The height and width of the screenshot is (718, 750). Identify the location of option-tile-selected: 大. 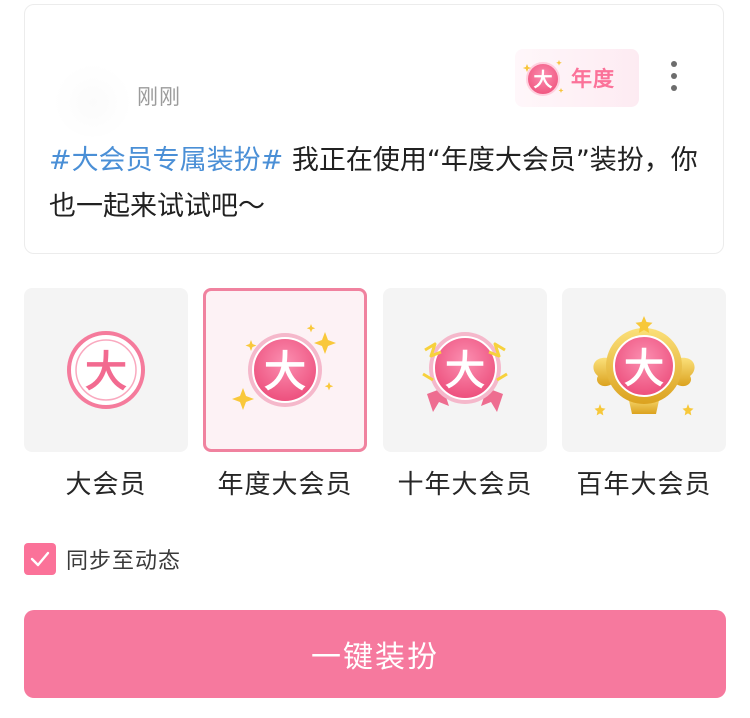
(285, 370).